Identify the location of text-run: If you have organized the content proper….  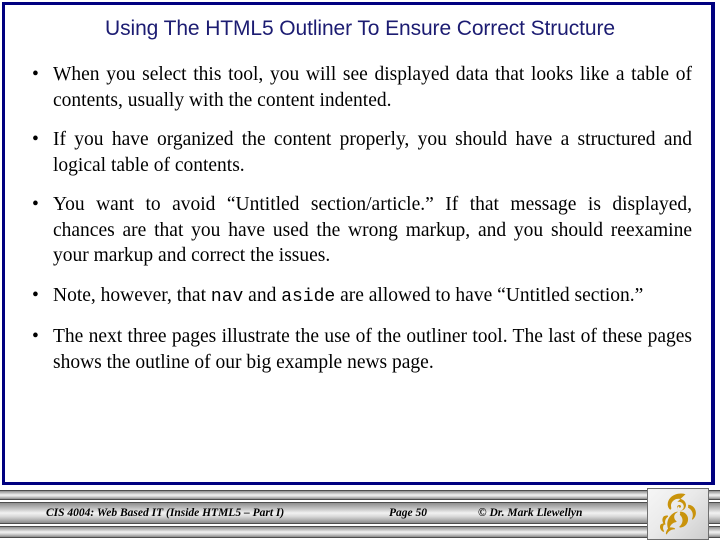
(372, 152).